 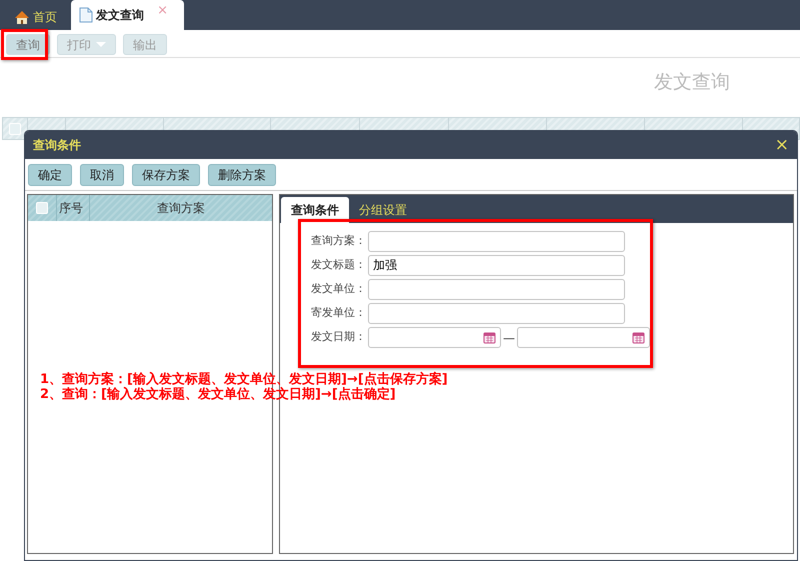 What do you see at coordinates (692, 82) in the screenshot?
I see `page-title: 发文查询` at bounding box center [692, 82].